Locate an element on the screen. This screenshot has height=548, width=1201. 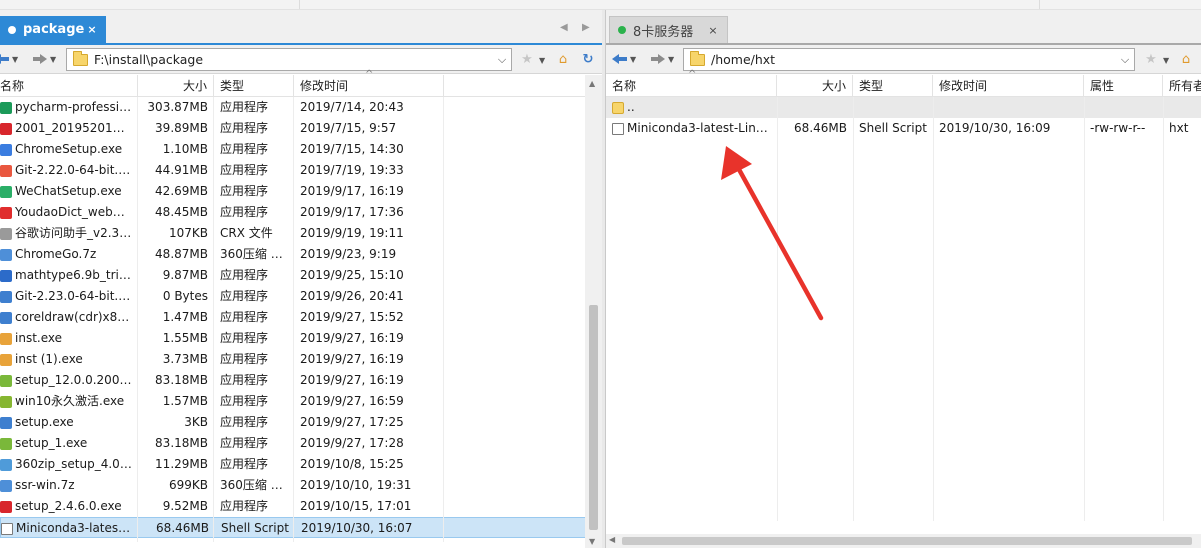
col-header-attributes: 属性 is located at coordinates (1123, 86).